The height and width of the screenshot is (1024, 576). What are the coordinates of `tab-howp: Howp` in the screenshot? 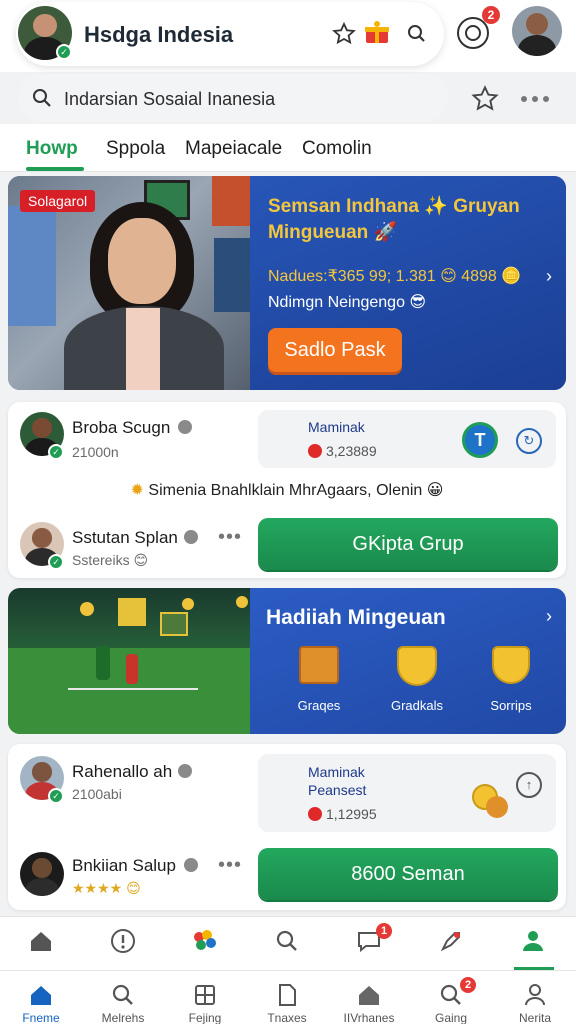 It's located at (52, 149).